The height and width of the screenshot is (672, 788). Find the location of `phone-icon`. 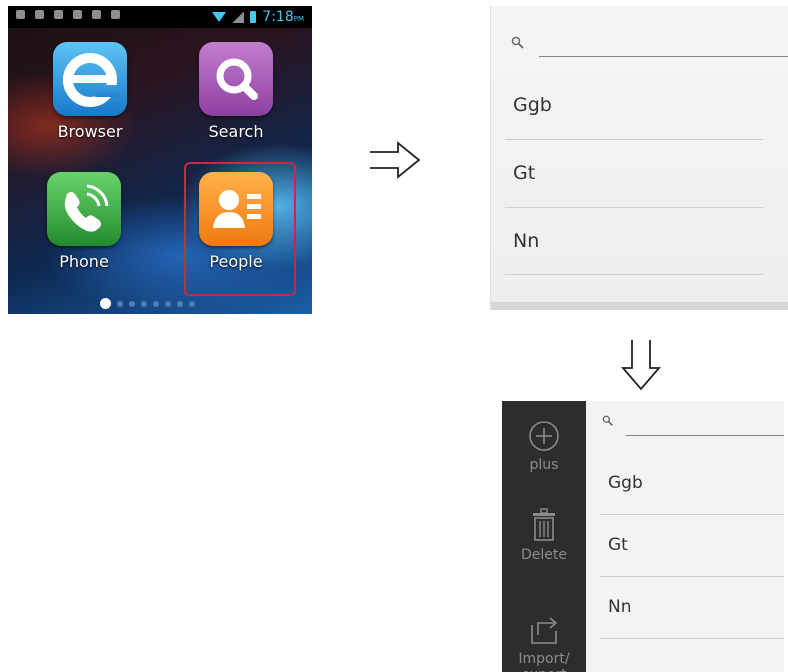

phone-icon is located at coordinates (84, 209).